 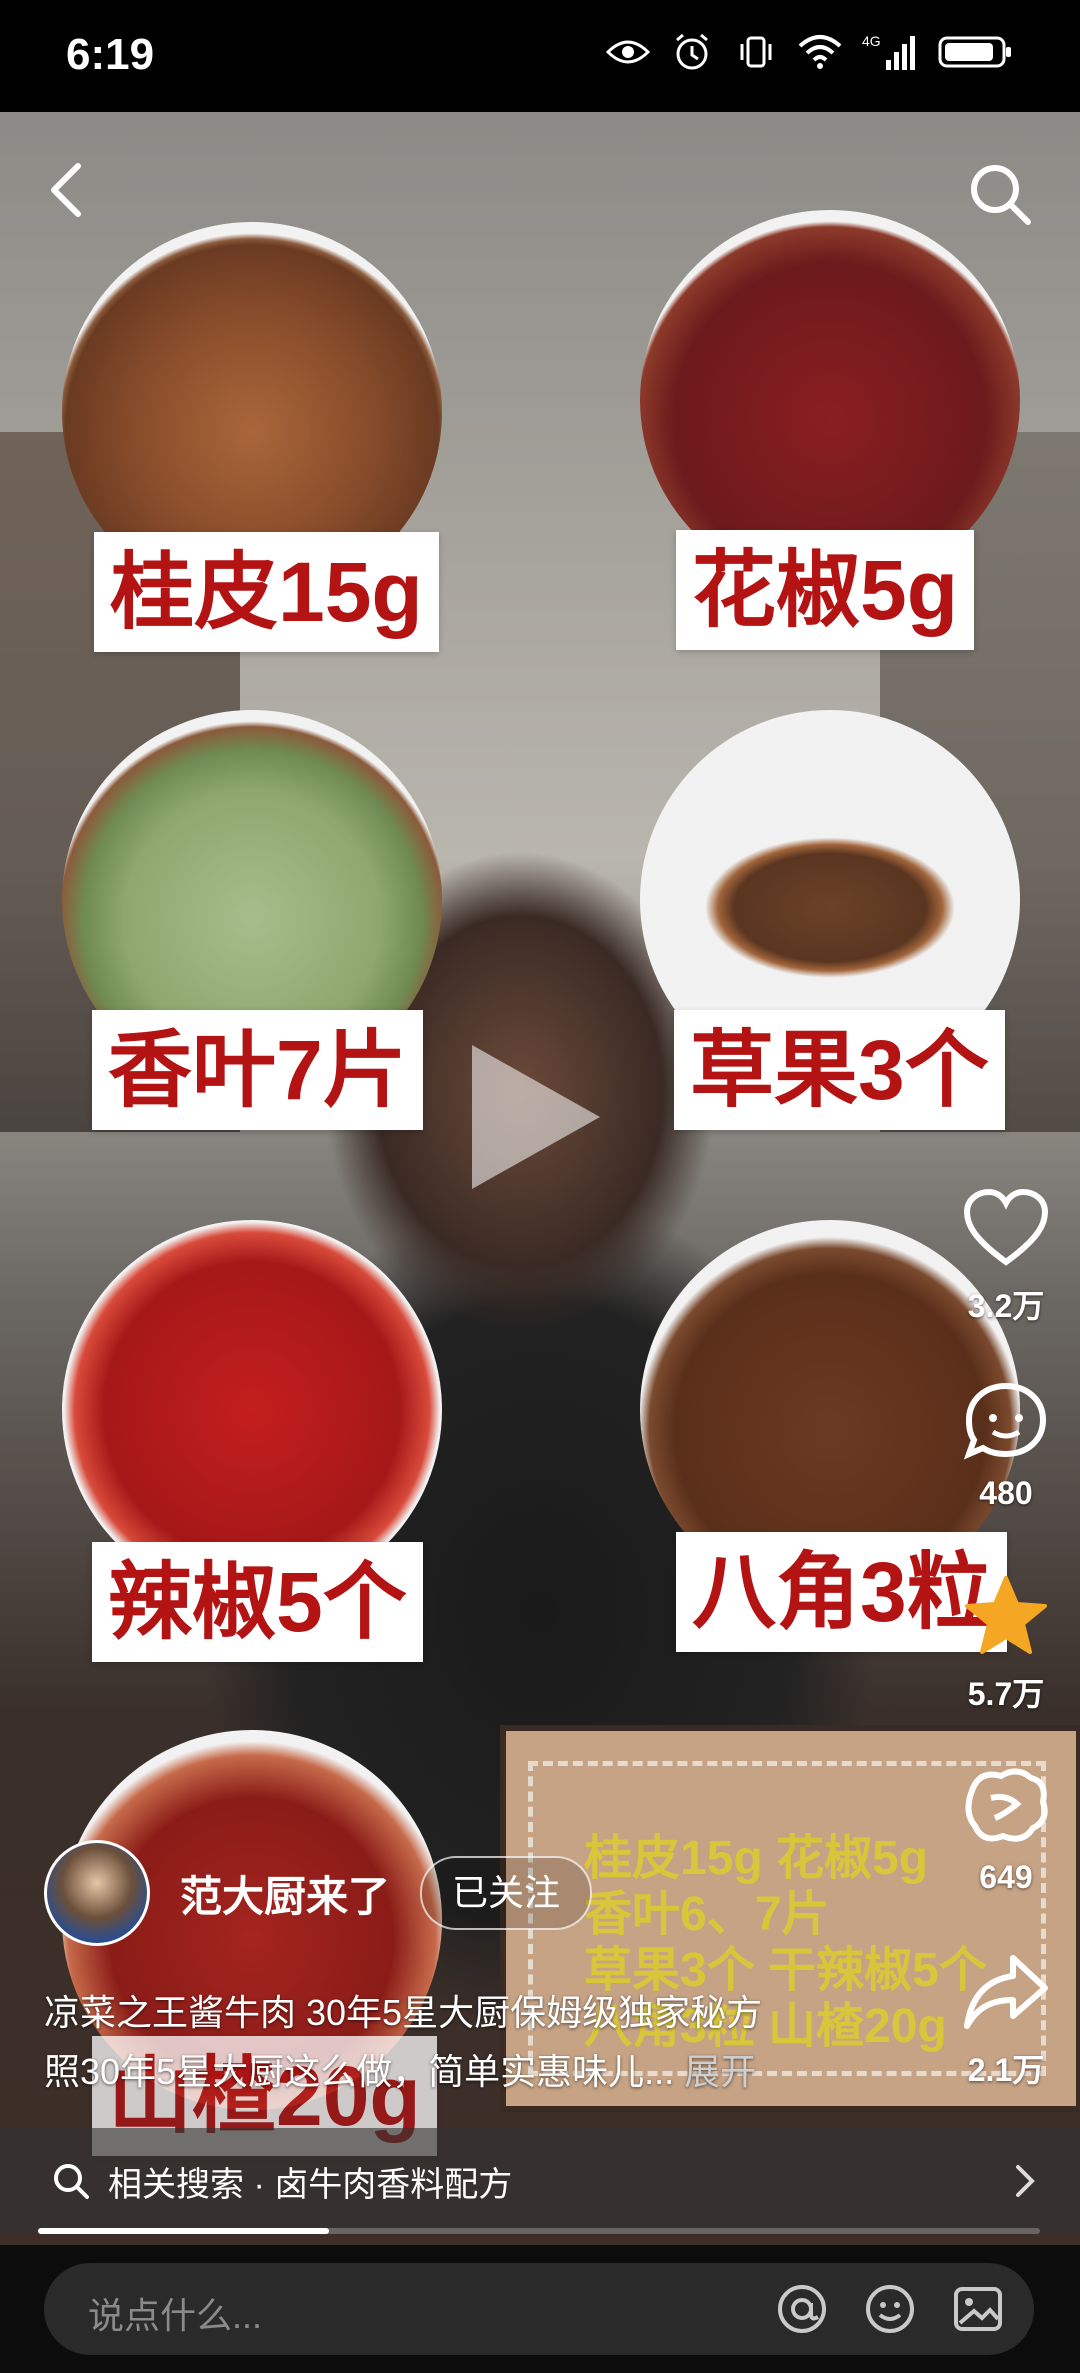 What do you see at coordinates (110, 54) in the screenshot?
I see `status-time: 6:19` at bounding box center [110, 54].